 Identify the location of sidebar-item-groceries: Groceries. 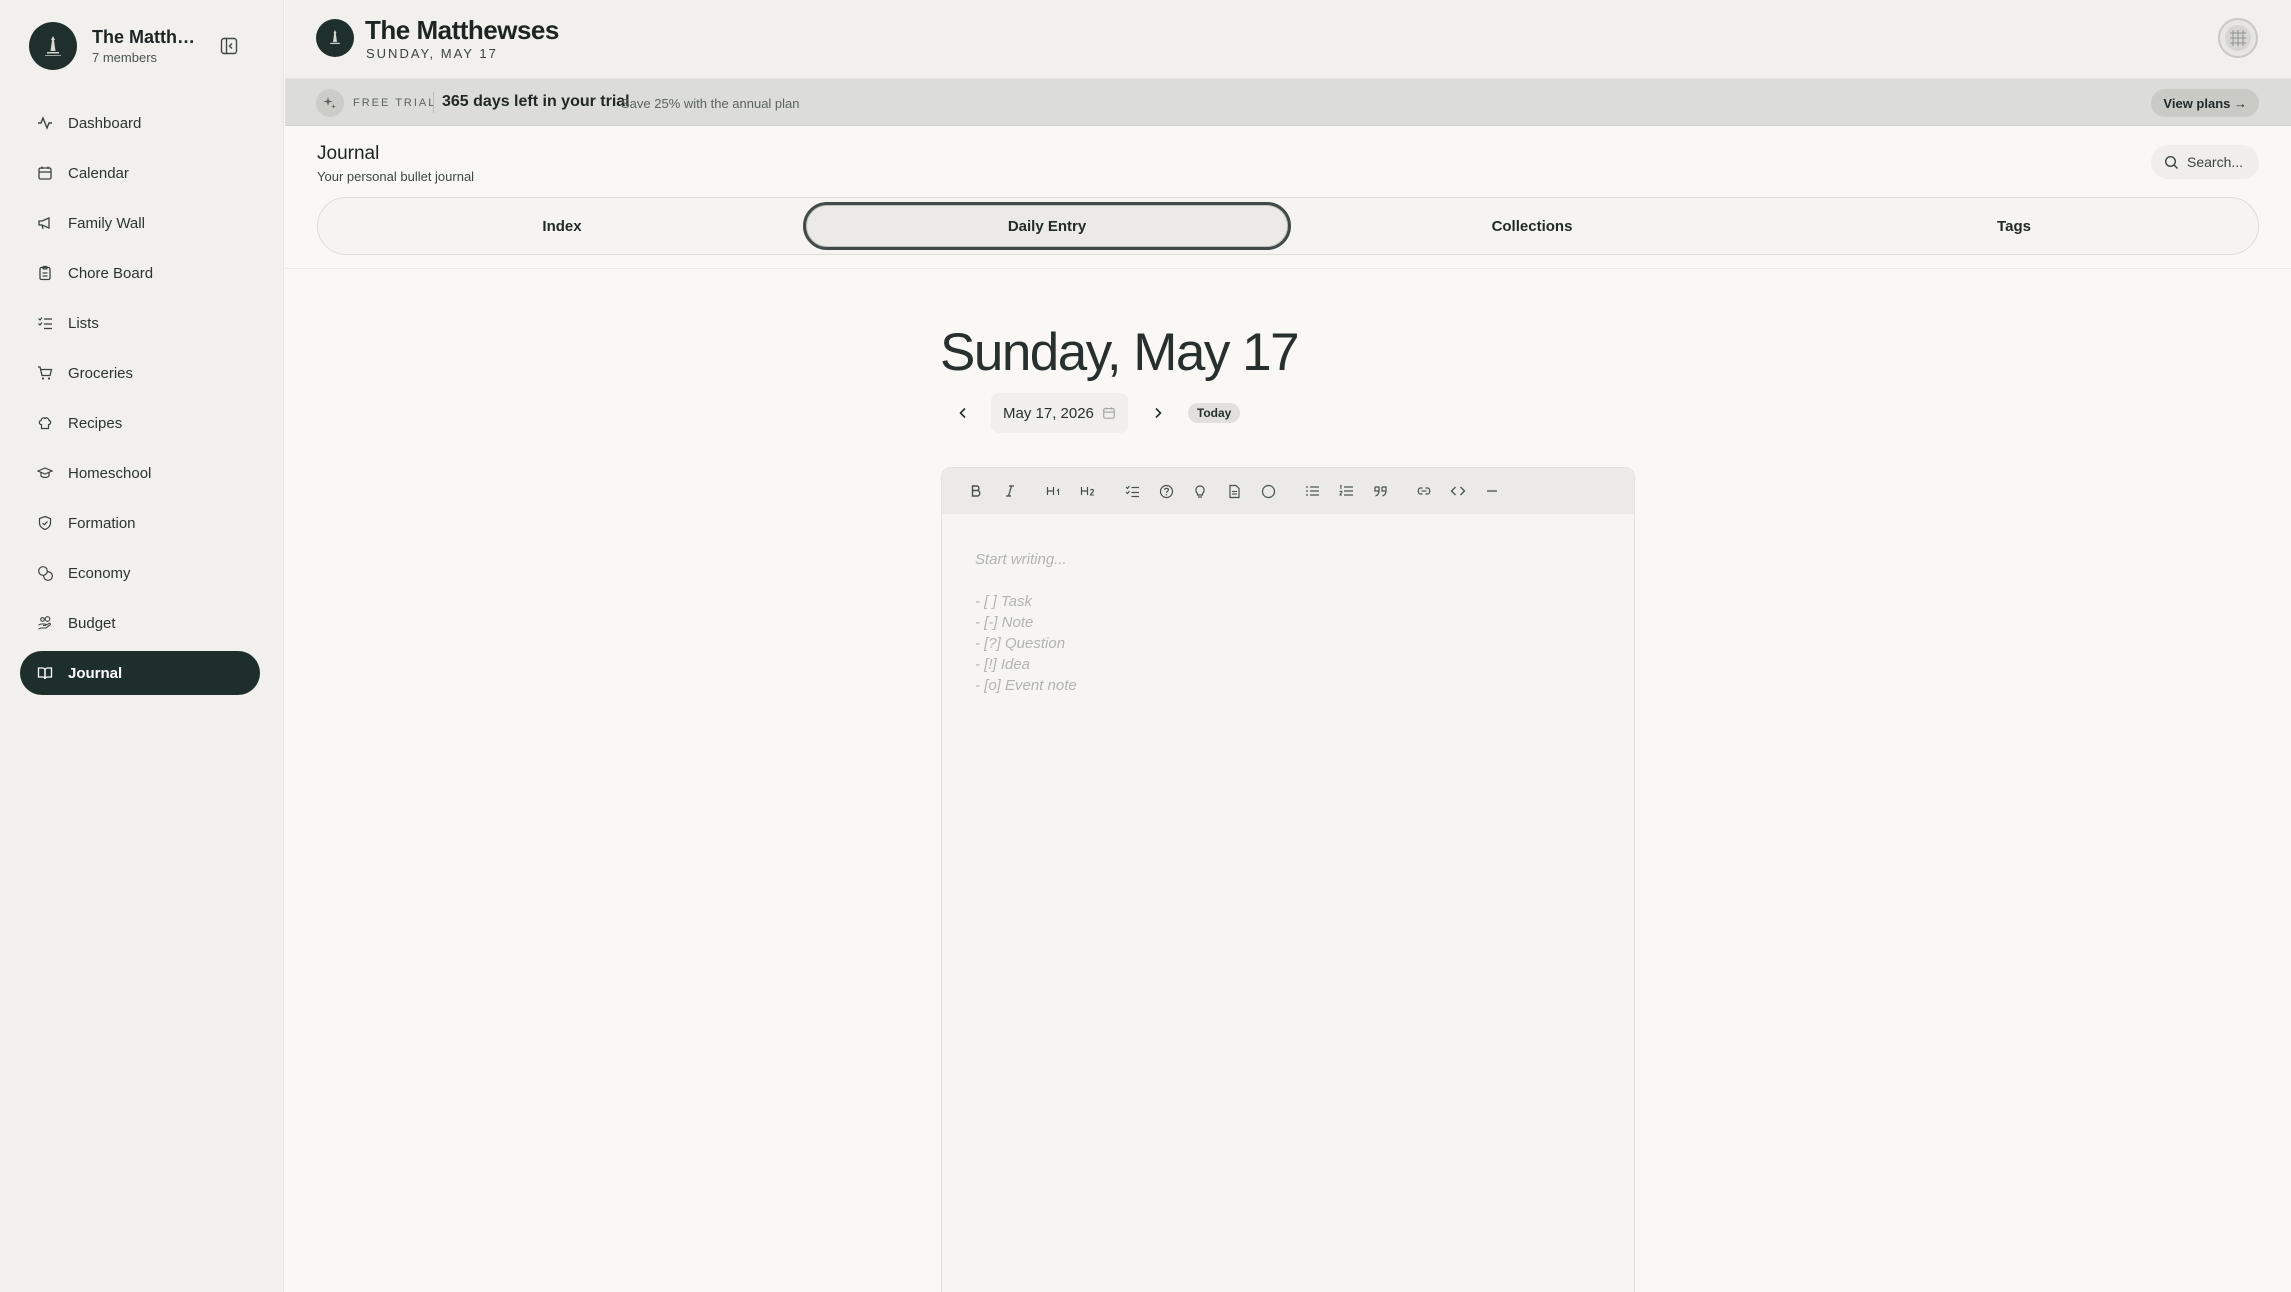
(140, 373).